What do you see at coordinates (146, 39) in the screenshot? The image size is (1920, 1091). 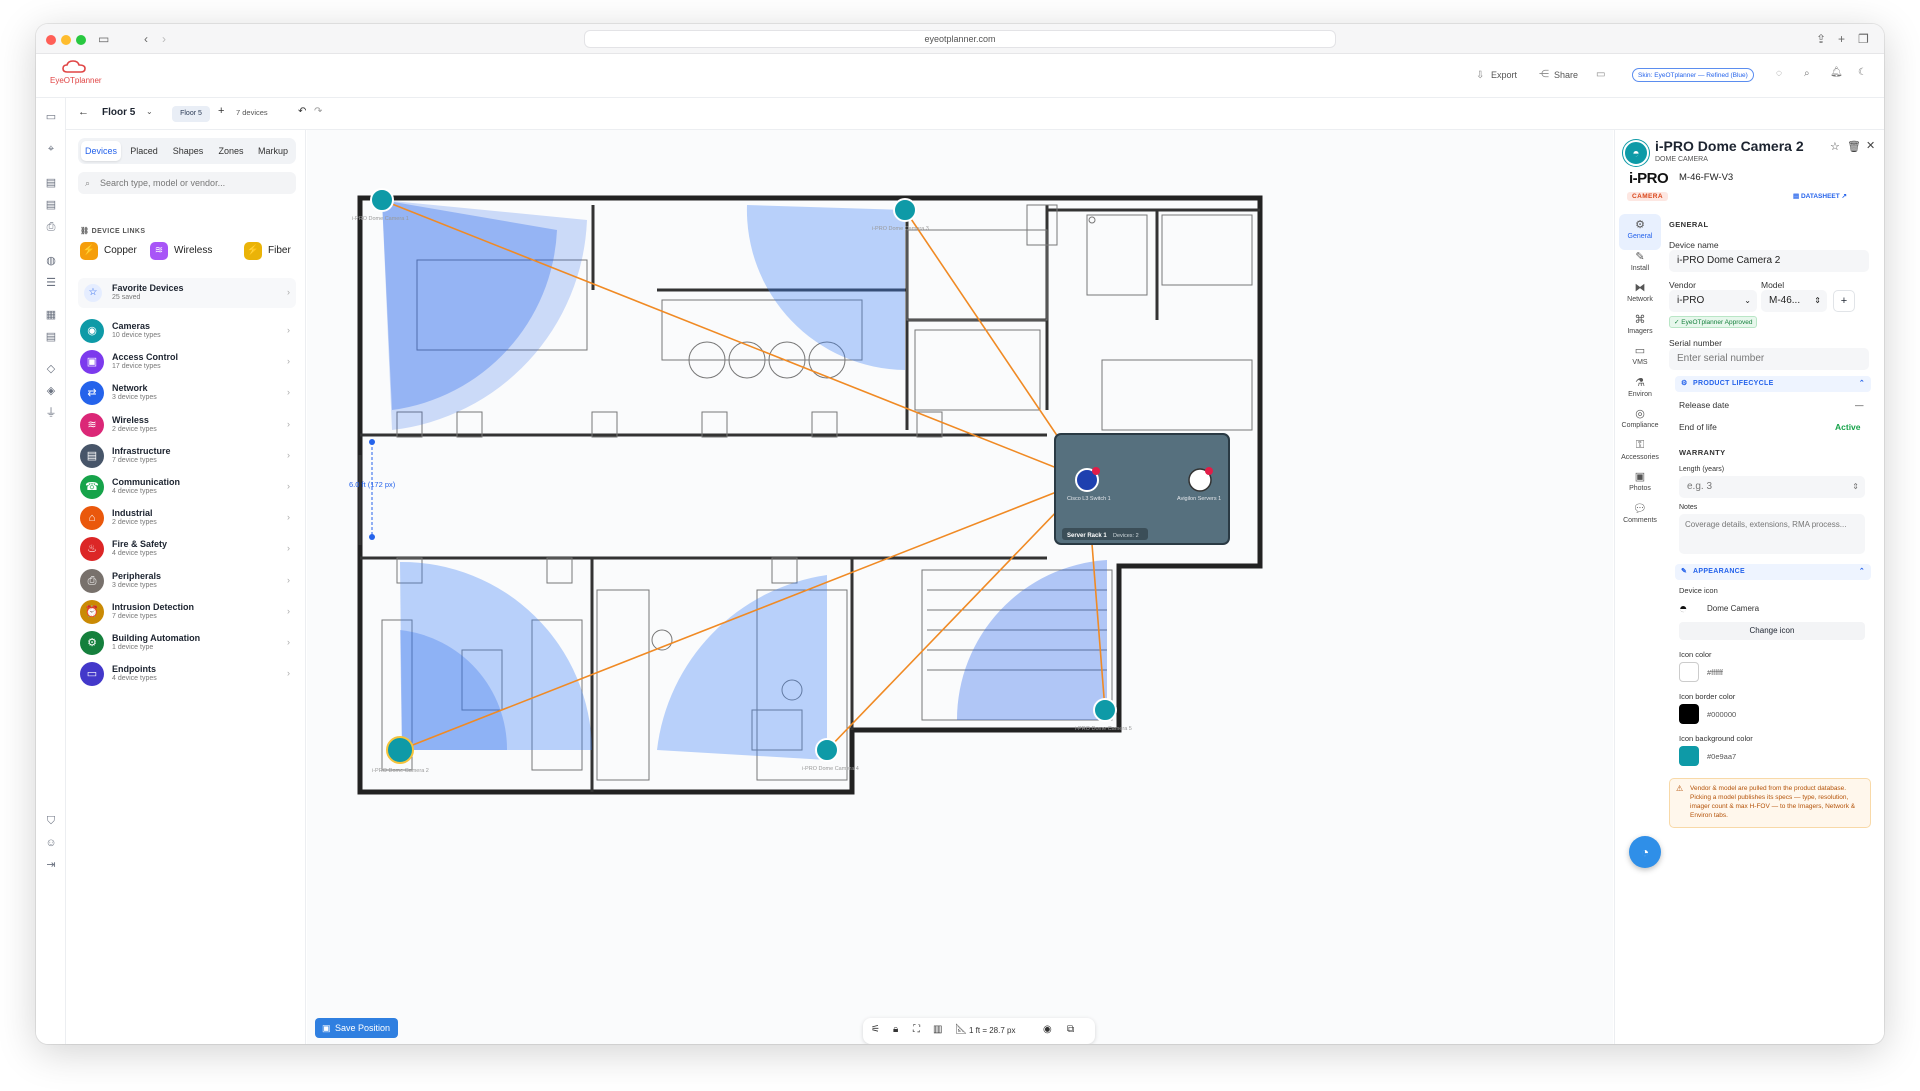 I see `back-arrow-icon: ‹` at bounding box center [146, 39].